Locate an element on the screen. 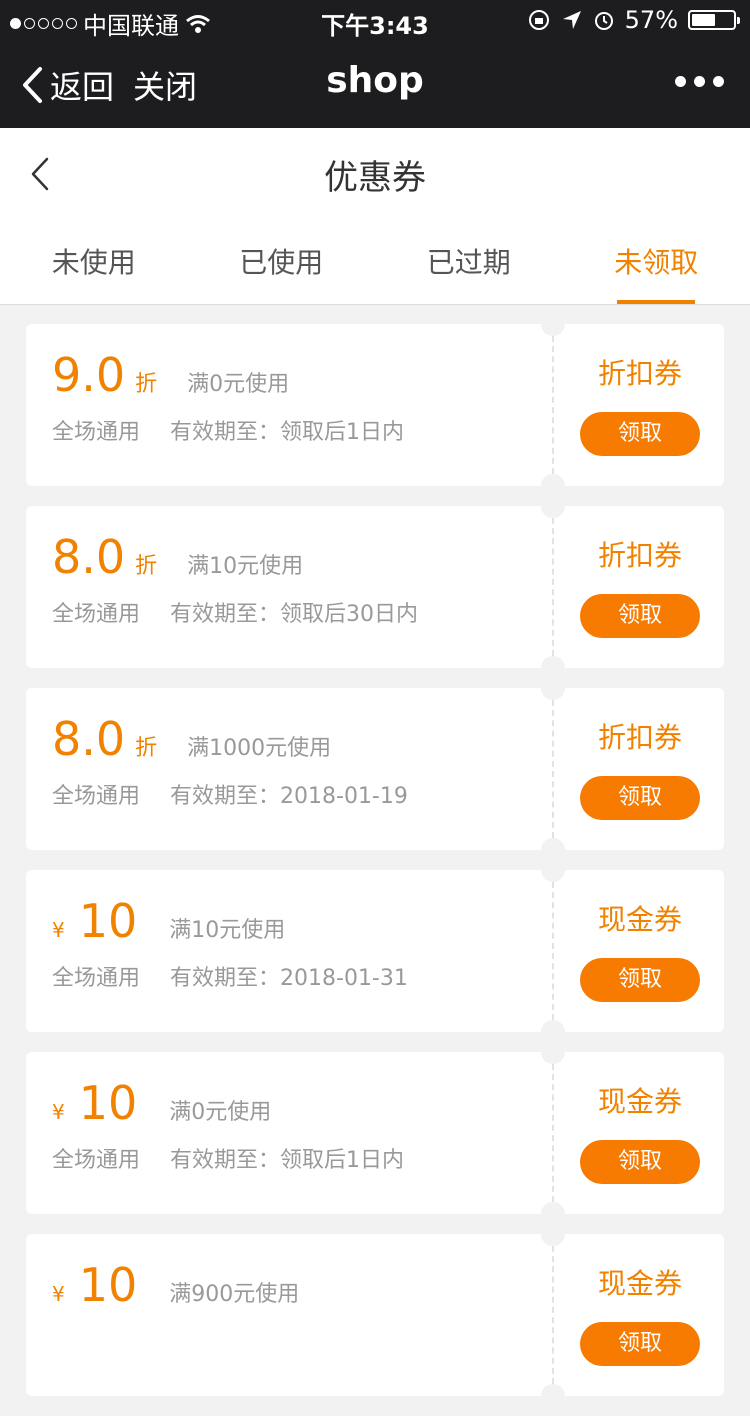 Image resolution: width=750 pixels, height=1416 pixels. coupon-card: ¥10满10元使用全场通用有效期至：2018-01-31现金券领取 is located at coordinates (375, 951).